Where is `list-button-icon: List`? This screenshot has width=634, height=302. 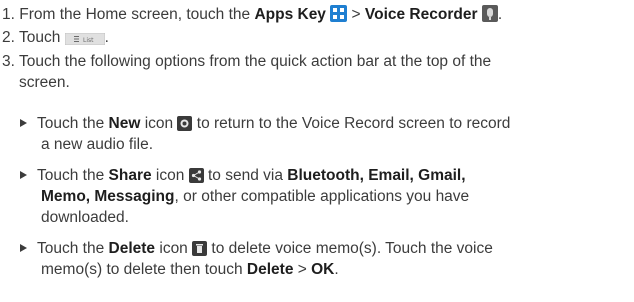
list-button-icon: List is located at coordinates (84, 39).